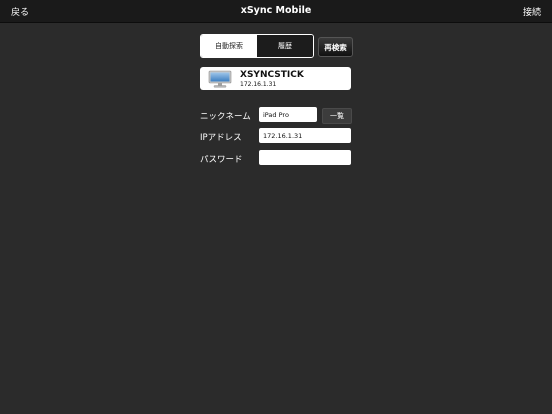  Describe the element at coordinates (285, 46) in the screenshot. I see `tab-history: 履歴` at that location.